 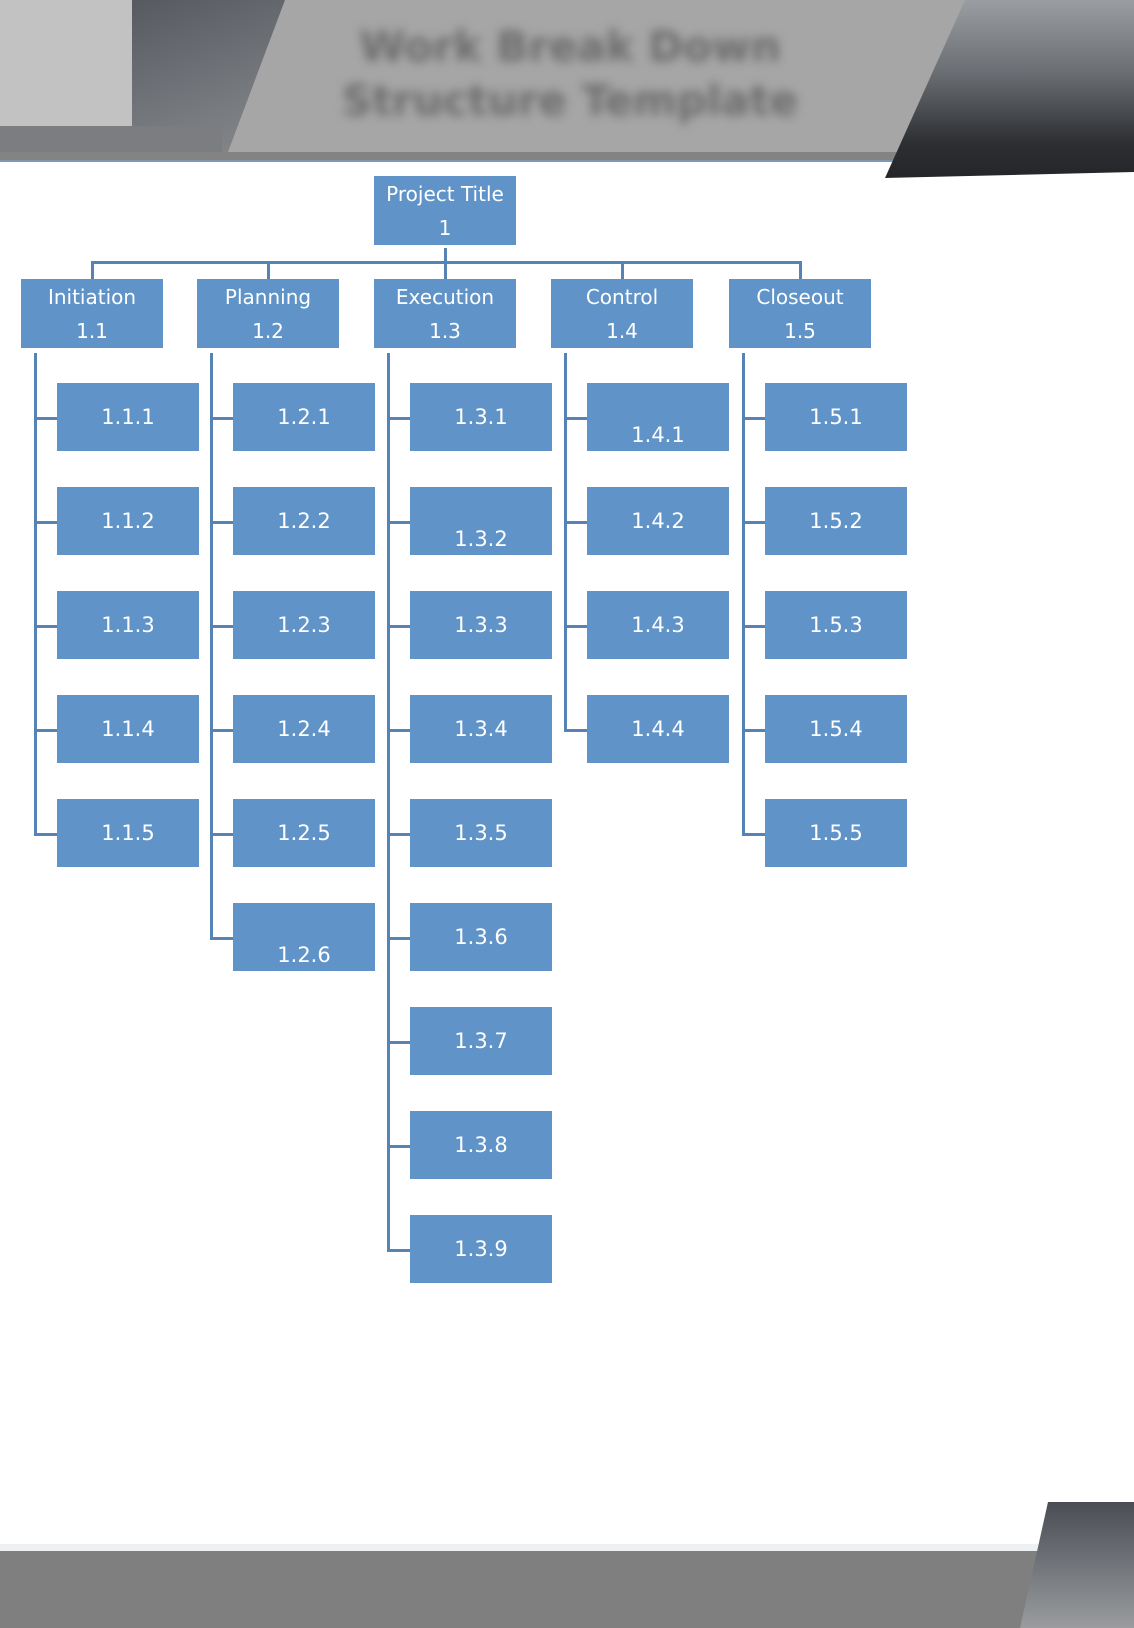 I want to click on wbs-phase-node-closeout: Closeout 1.5, so click(x=800, y=313).